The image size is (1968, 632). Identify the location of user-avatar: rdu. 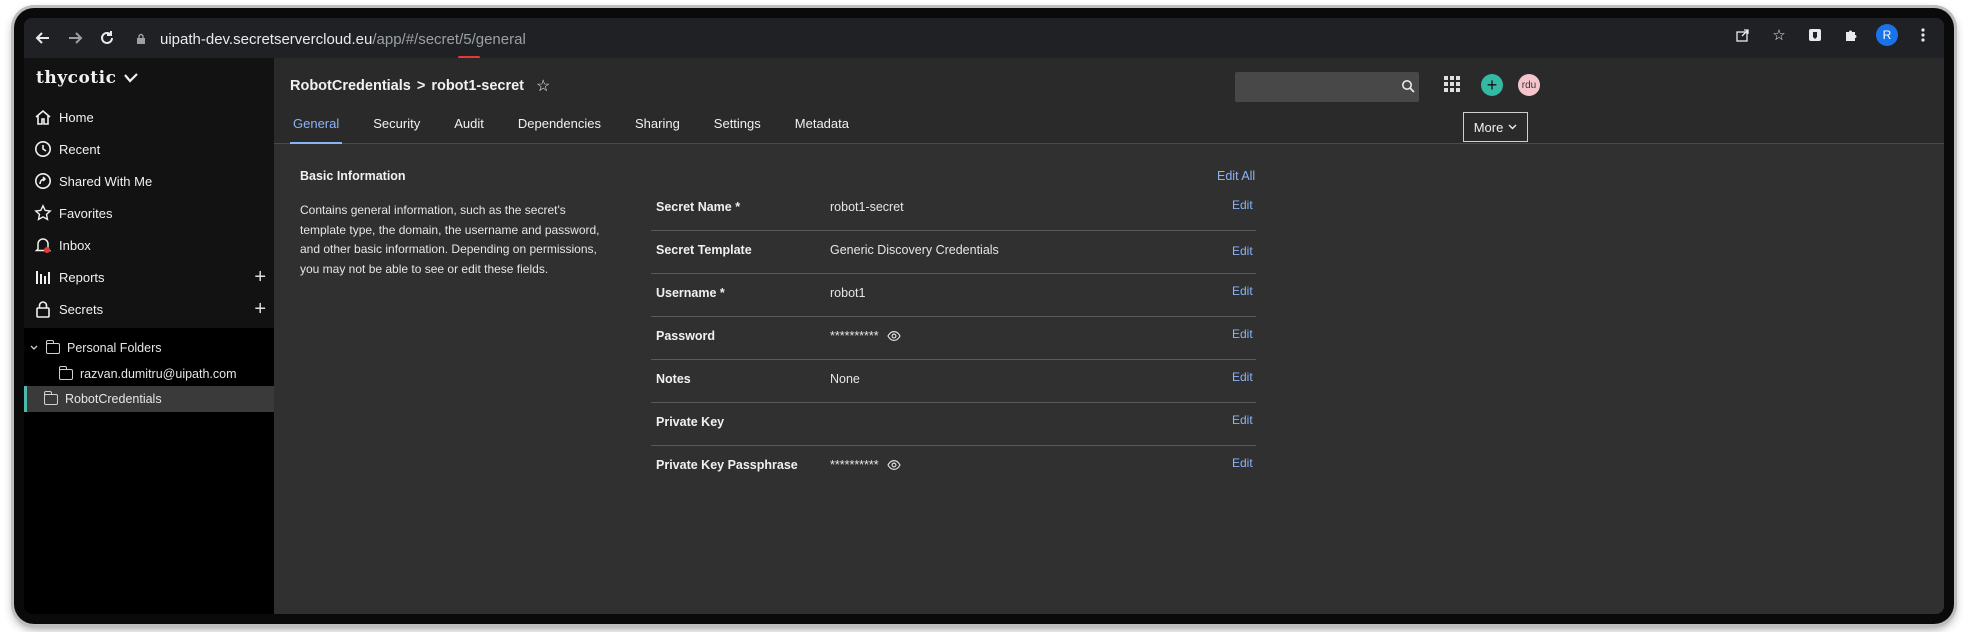
(1529, 85).